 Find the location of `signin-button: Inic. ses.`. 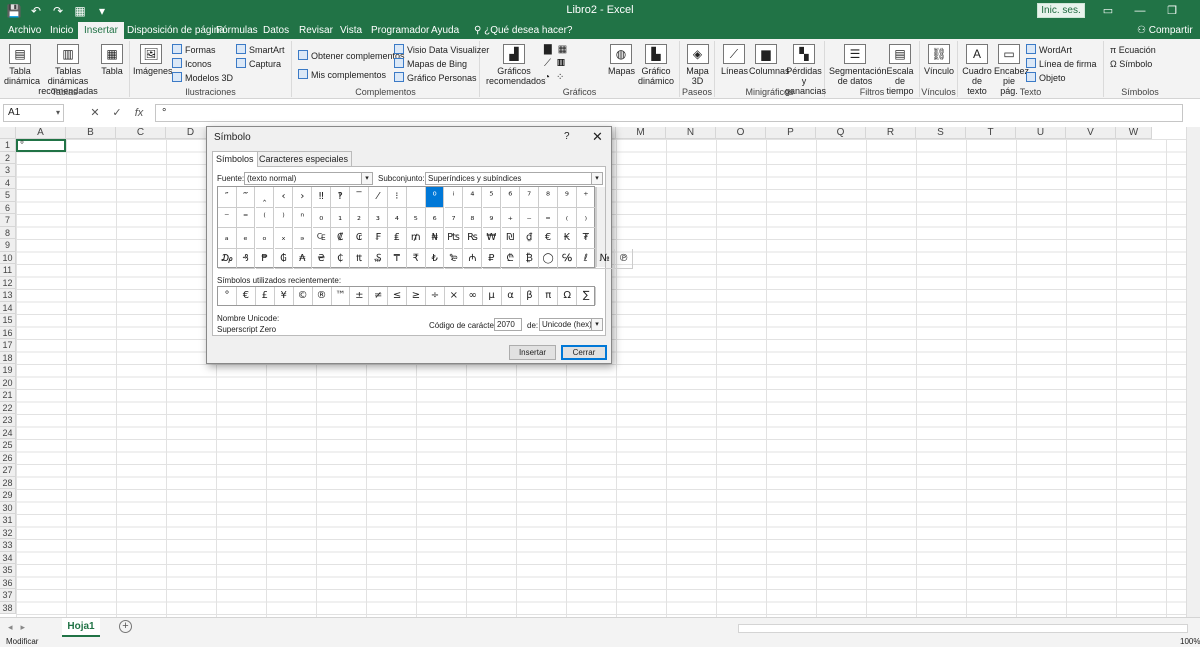

signin-button: Inic. ses. is located at coordinates (1061, 10).